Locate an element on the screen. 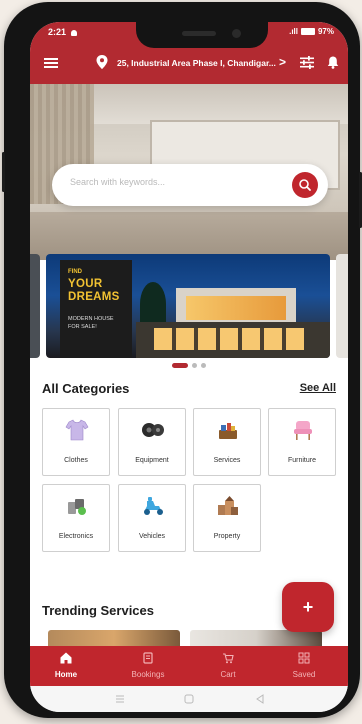 This screenshot has width=362, height=724. carousel-dots is located at coordinates (189, 366).